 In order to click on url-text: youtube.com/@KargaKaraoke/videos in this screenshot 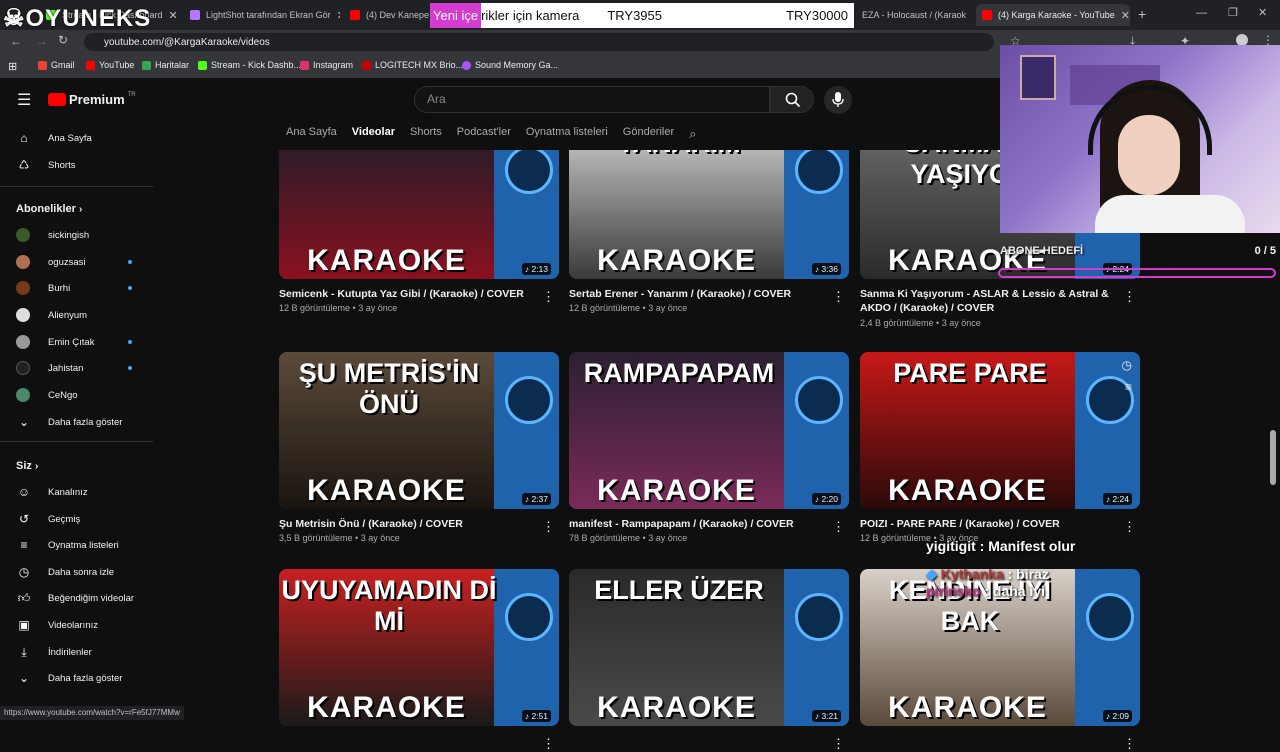, I will do `click(187, 42)`.